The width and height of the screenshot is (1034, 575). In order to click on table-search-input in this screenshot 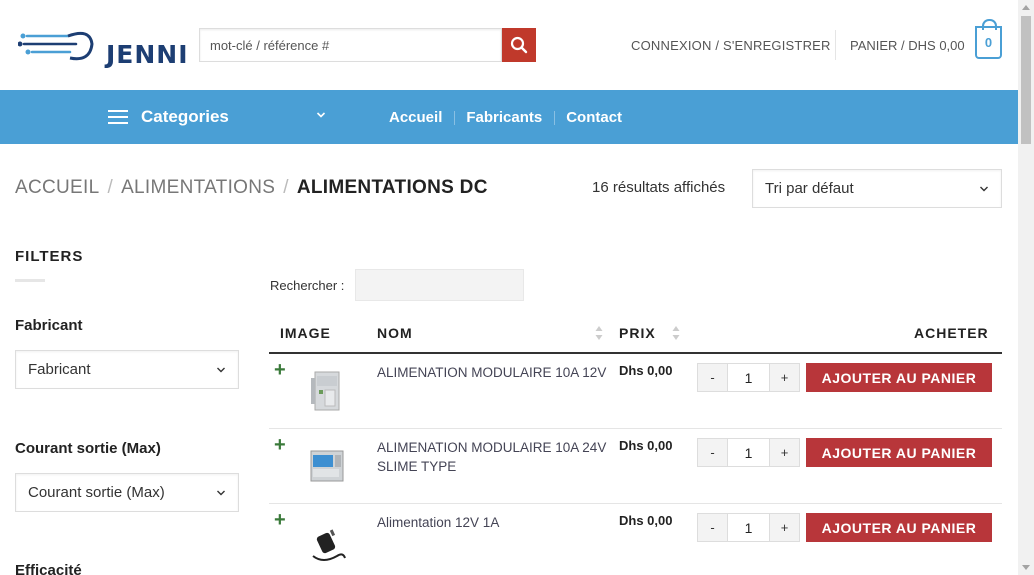, I will do `click(439, 285)`.